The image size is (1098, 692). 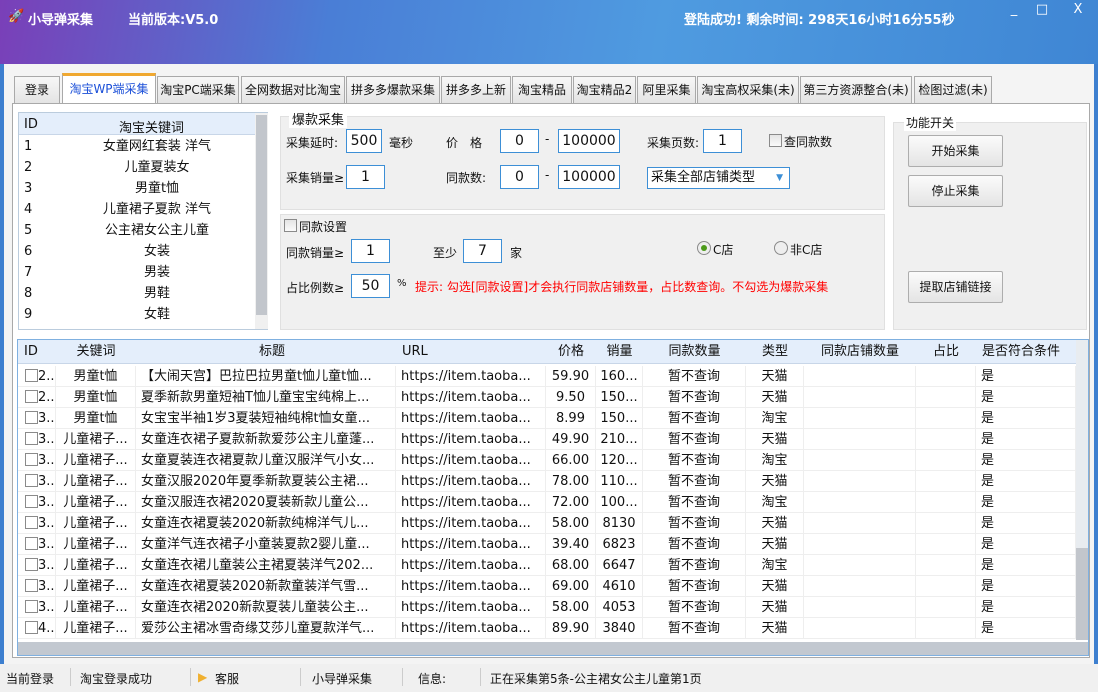 I want to click on pages-input: 1, so click(x=722, y=141).